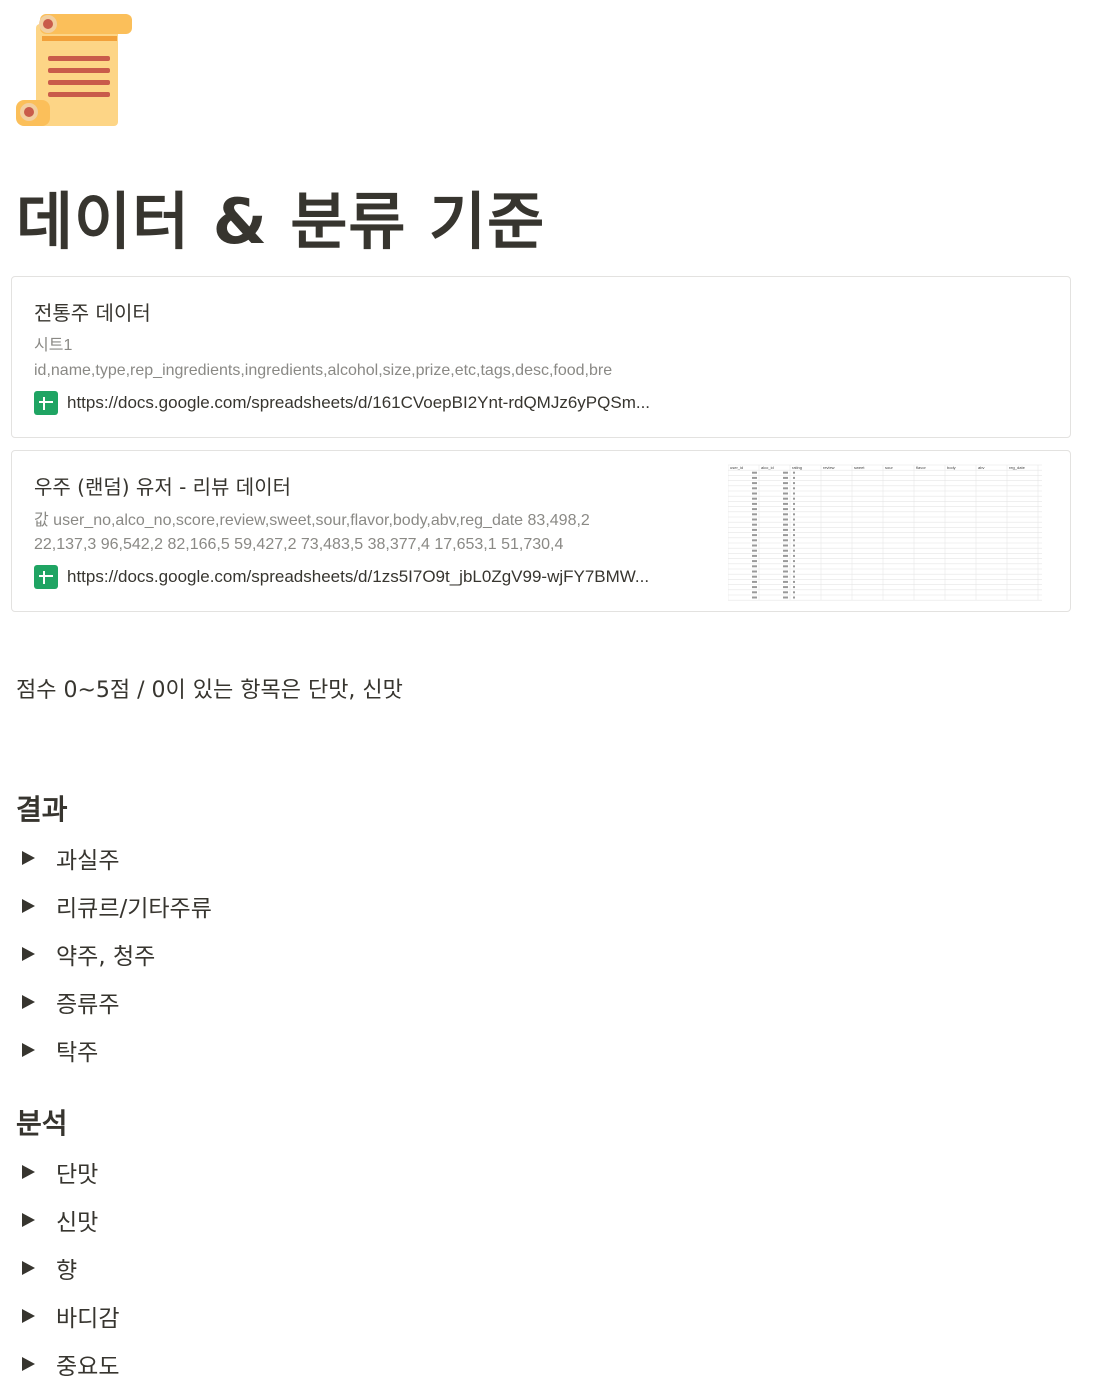 The width and height of the screenshot is (1103, 1399). Describe the element at coordinates (163, 487) in the screenshot. I see `bookmark-title: 우주 (랜덤) 유저 - 리뷰 데이터` at that location.